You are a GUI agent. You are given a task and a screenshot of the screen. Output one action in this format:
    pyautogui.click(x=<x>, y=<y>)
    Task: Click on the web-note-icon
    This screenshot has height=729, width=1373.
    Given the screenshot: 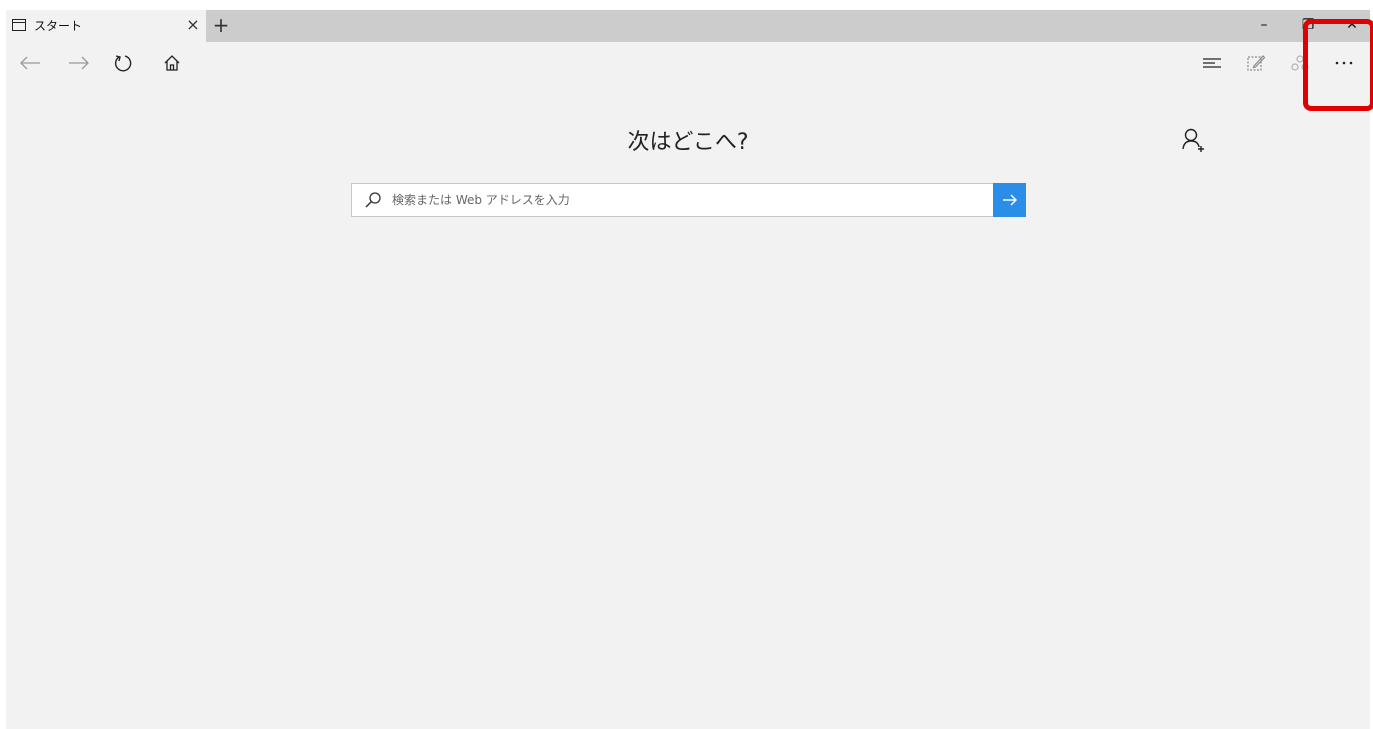 What is the action you would take?
    pyautogui.click(x=1256, y=63)
    